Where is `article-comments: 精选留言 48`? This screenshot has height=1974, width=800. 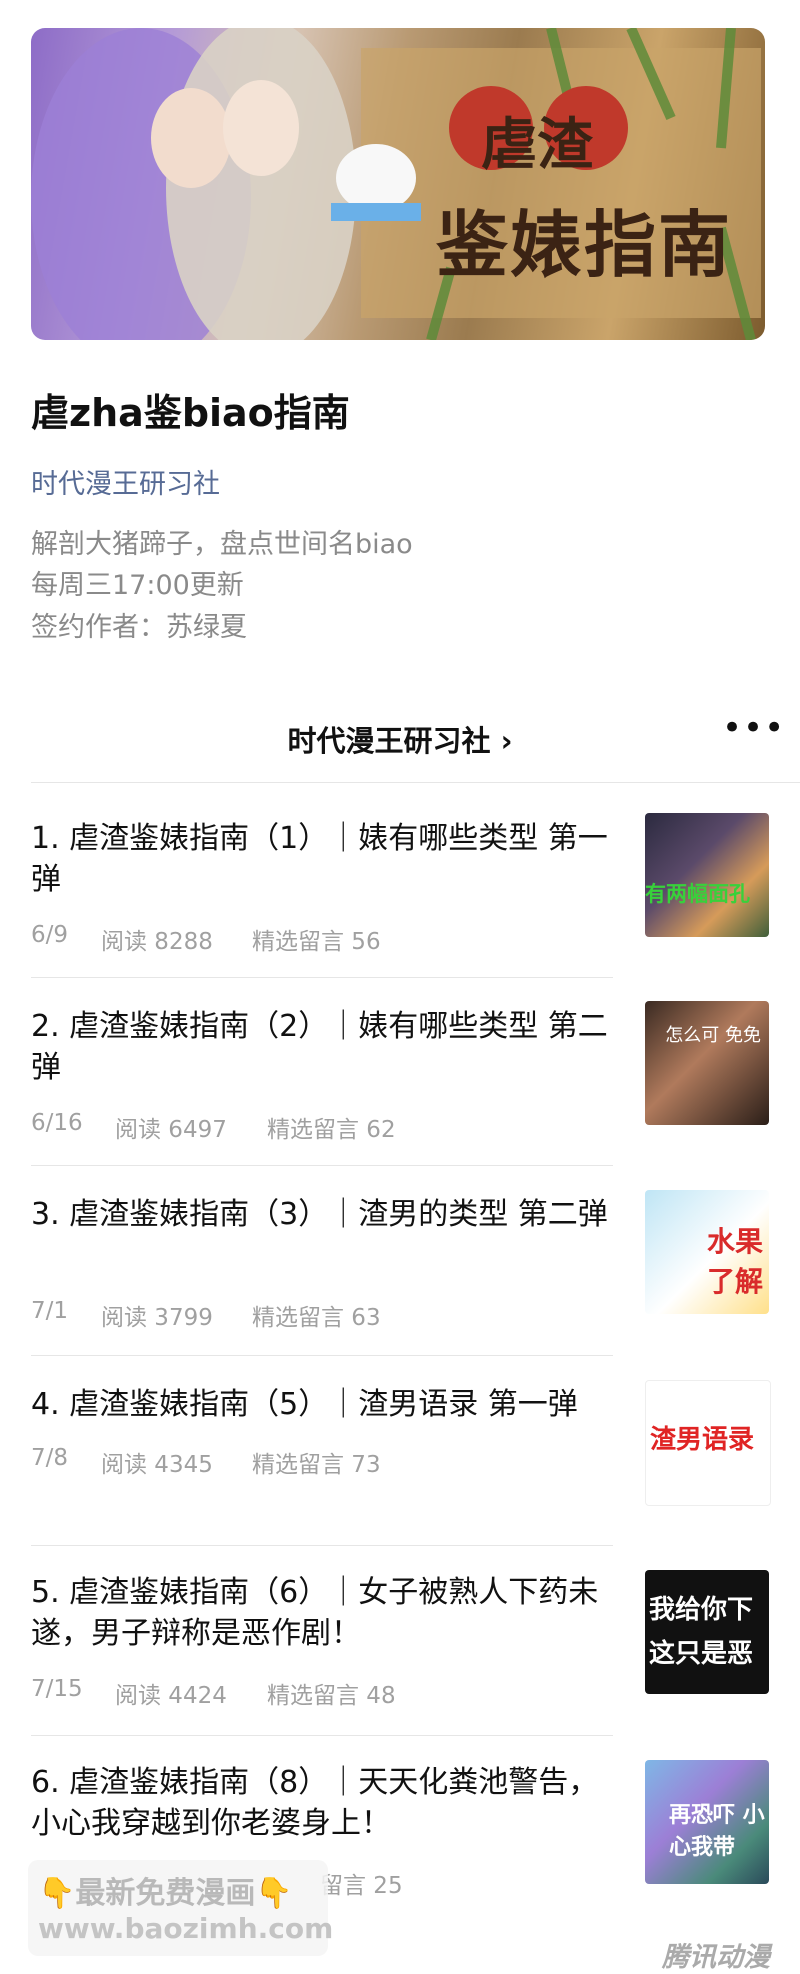
article-comments: 精选留言 48 is located at coordinates (331, 1696).